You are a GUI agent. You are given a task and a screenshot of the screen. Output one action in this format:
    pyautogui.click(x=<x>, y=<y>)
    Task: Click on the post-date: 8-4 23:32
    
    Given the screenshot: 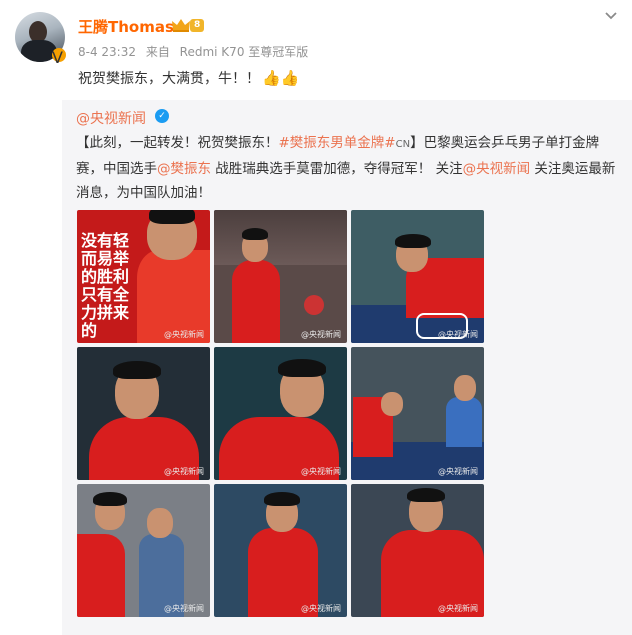 What is the action you would take?
    pyautogui.click(x=107, y=52)
    